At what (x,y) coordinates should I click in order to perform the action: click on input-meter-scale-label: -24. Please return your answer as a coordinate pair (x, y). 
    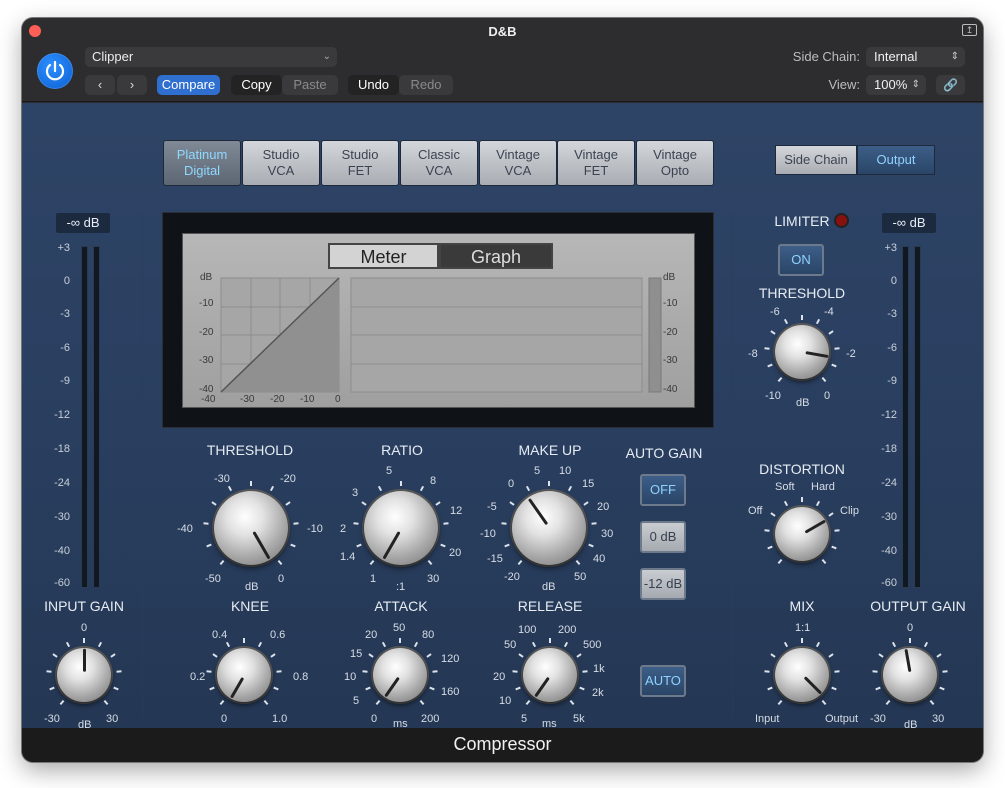
    Looking at the image, I should click on (62, 483).